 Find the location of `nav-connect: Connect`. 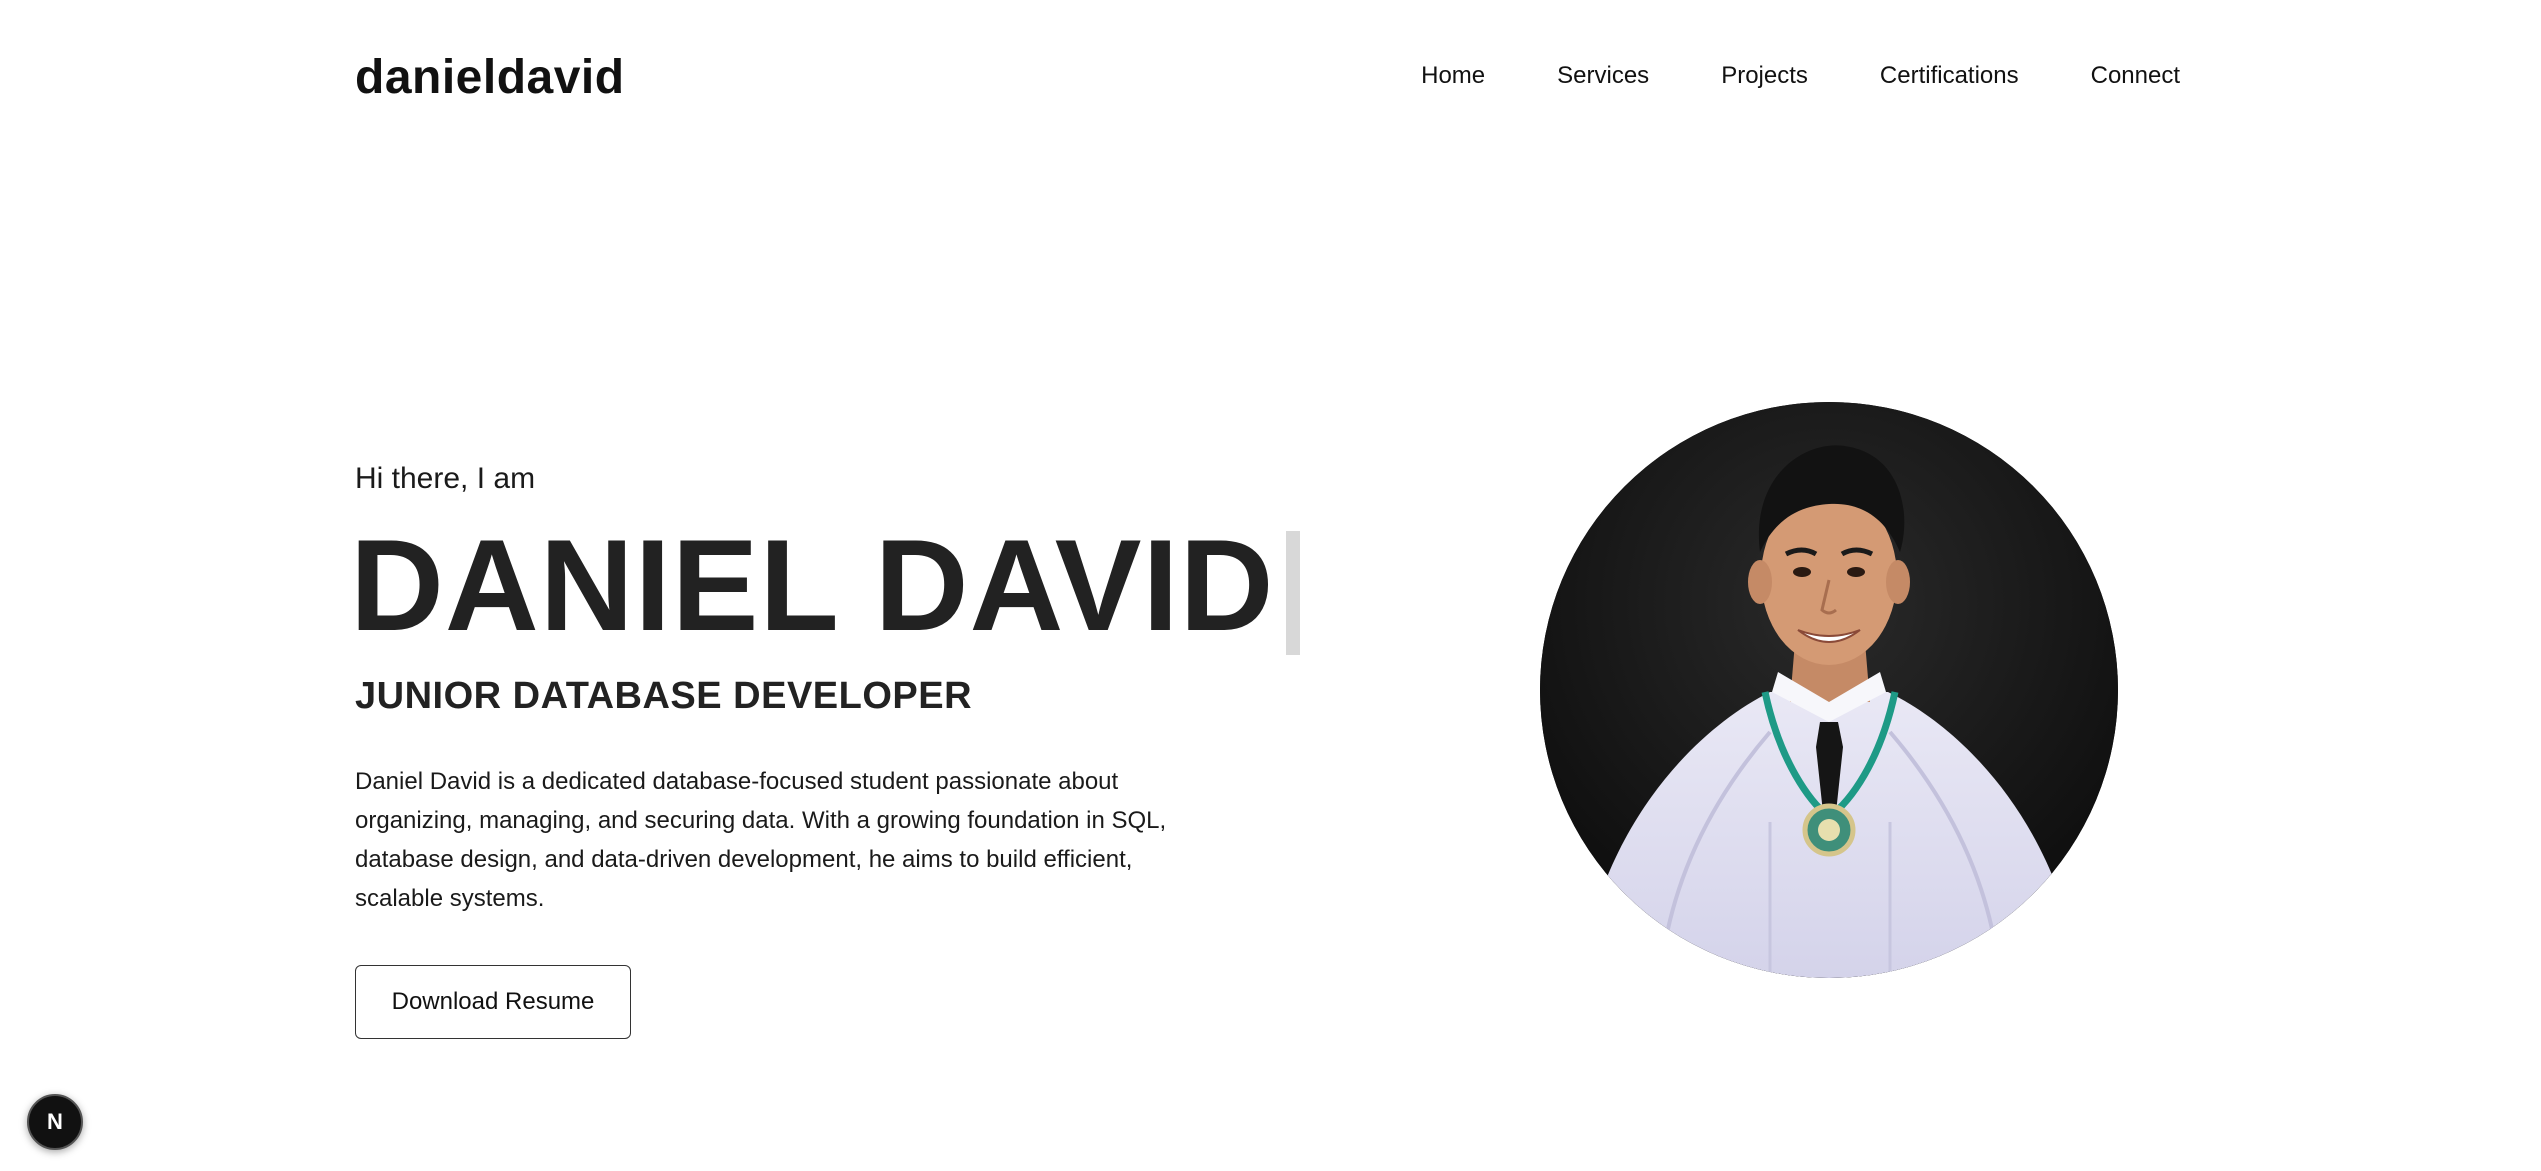

nav-connect: Connect is located at coordinates (2135, 76).